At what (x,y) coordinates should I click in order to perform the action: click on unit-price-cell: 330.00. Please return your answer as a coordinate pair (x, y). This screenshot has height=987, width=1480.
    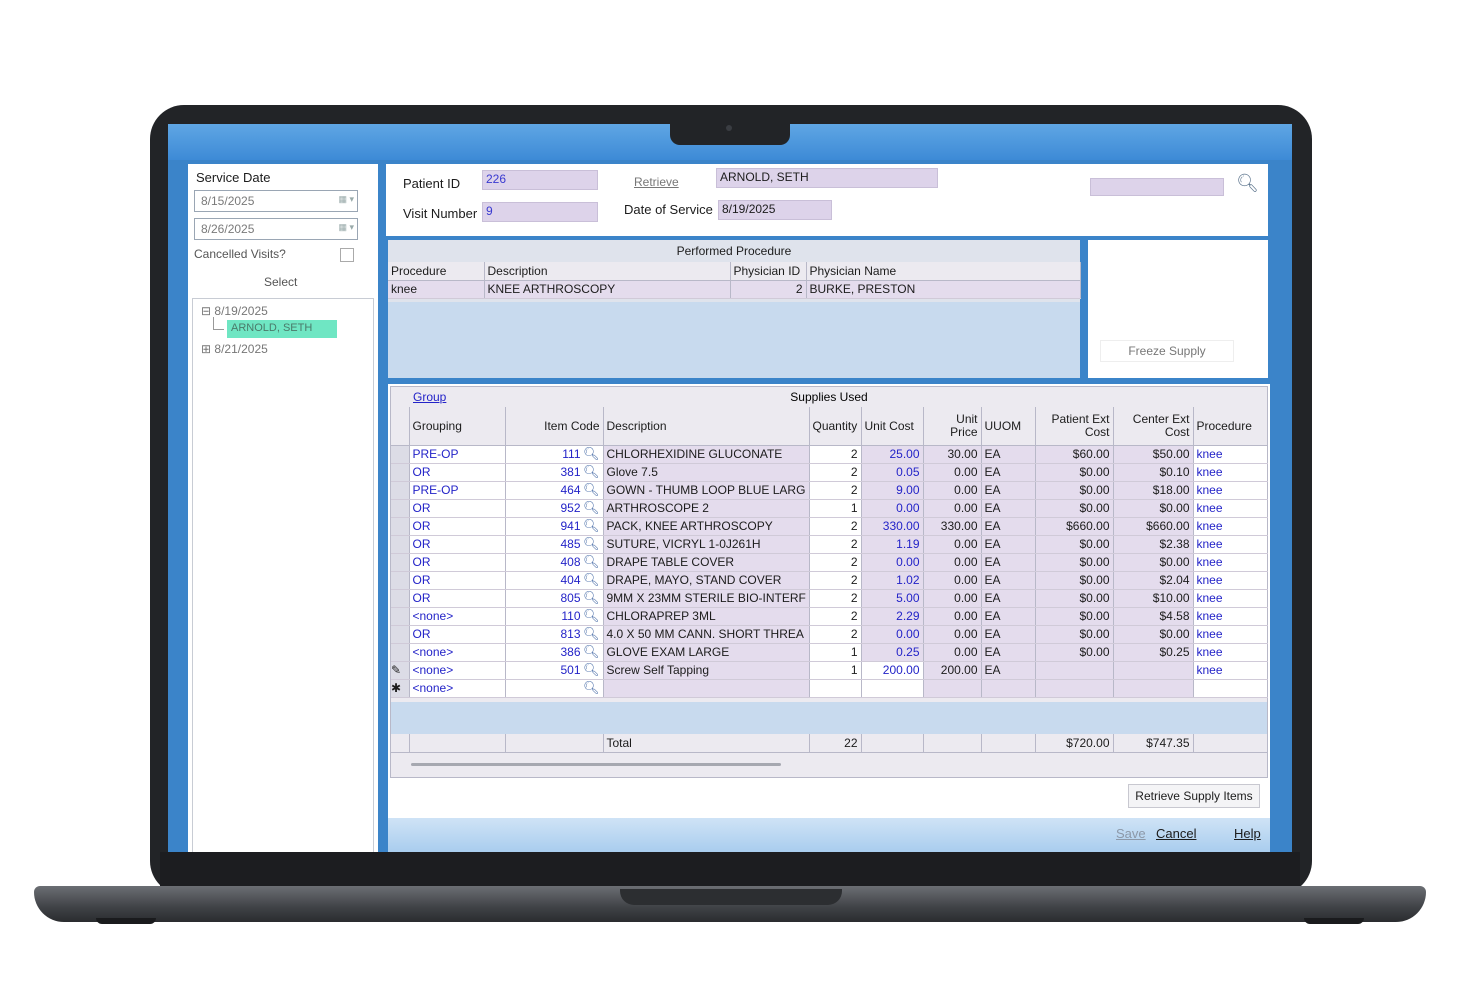
    Looking at the image, I should click on (952, 526).